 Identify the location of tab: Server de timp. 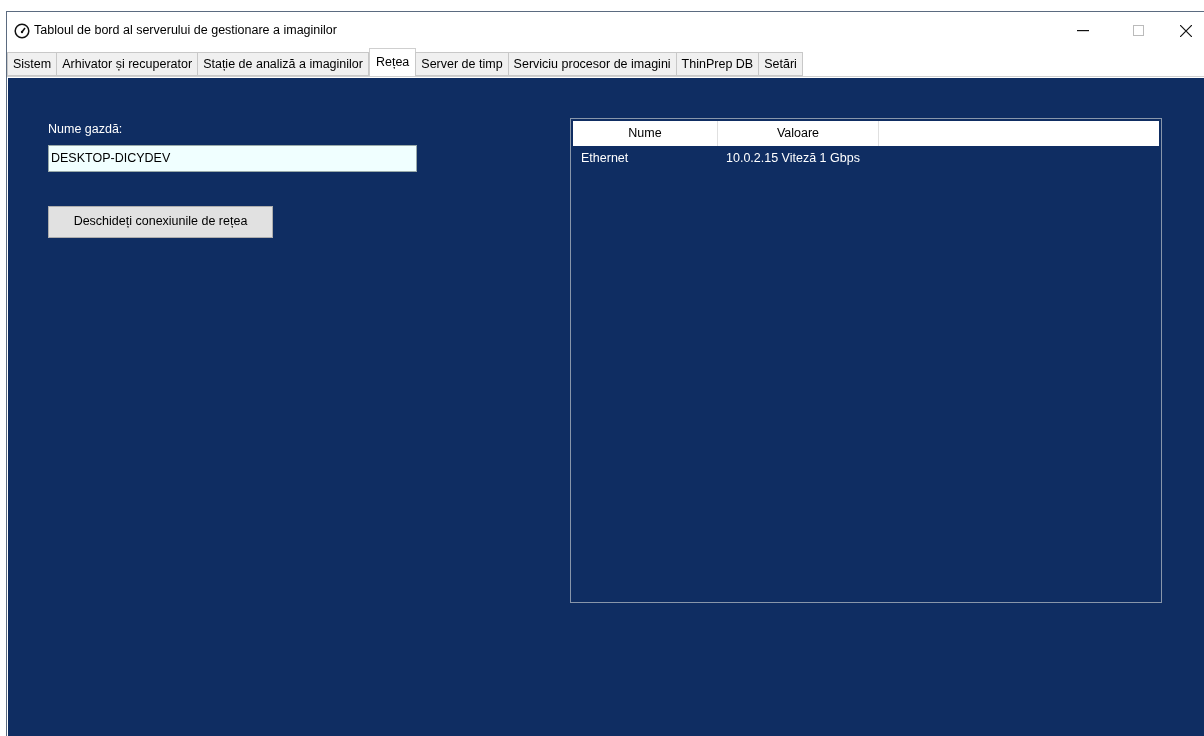
(462, 64).